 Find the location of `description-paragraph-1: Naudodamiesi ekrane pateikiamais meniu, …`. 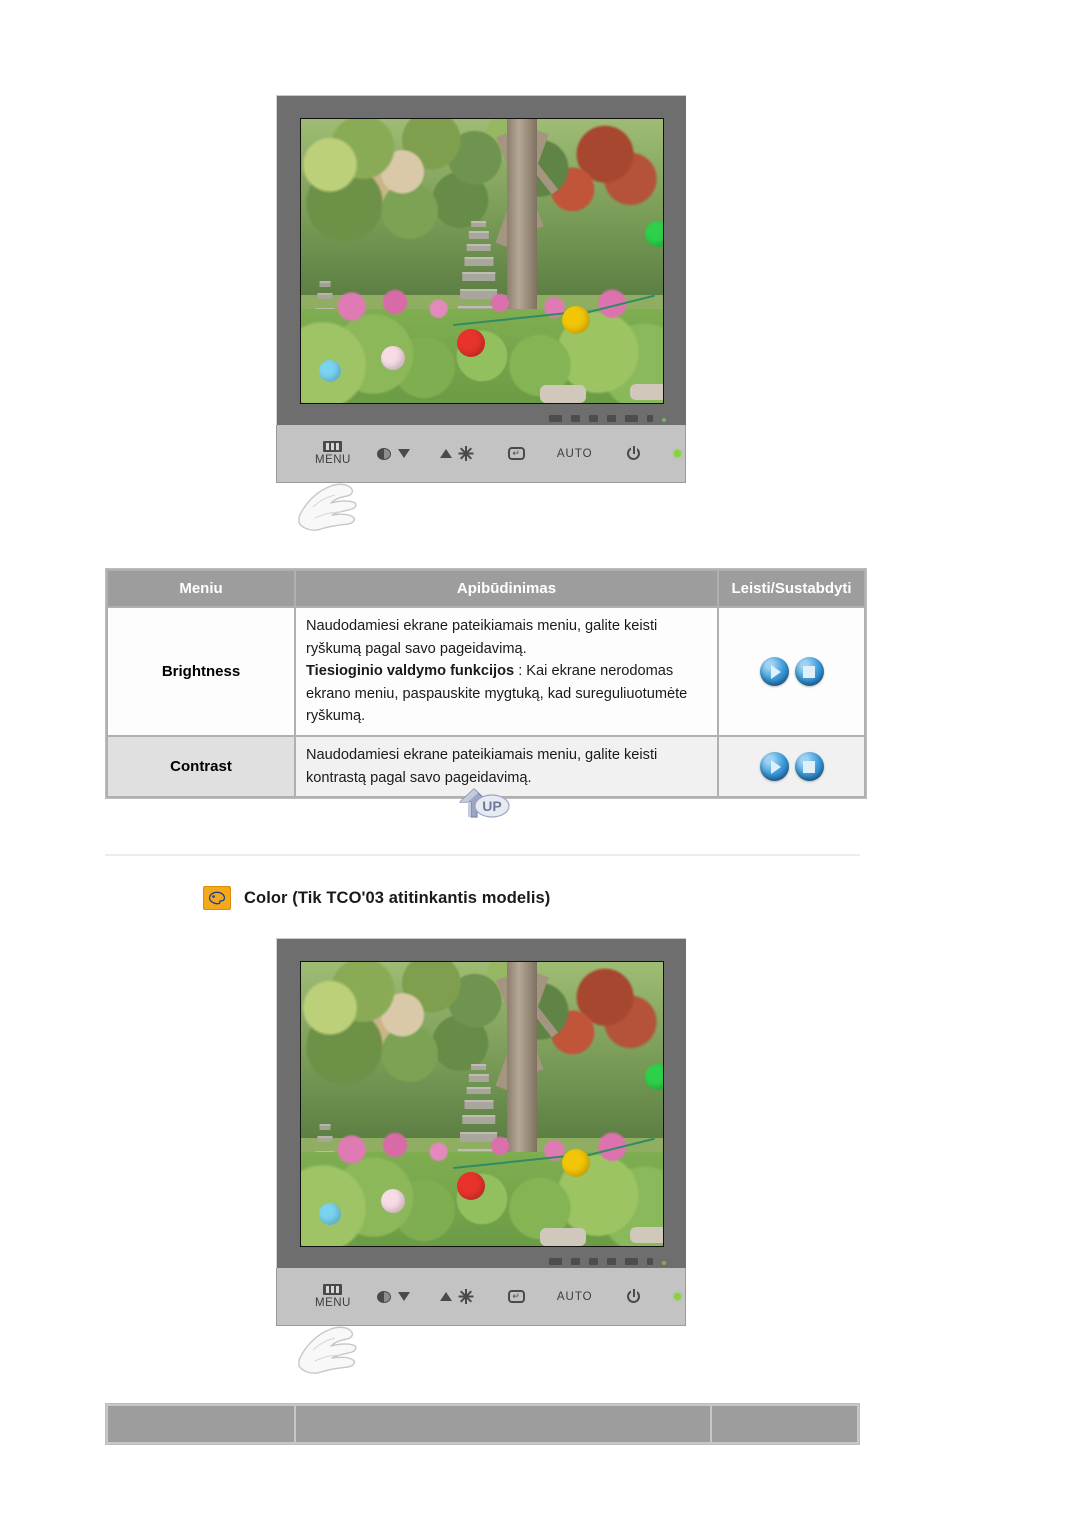

description-paragraph-1: Naudodamiesi ekrane pateikiamais meniu, … is located at coordinates (482, 637).